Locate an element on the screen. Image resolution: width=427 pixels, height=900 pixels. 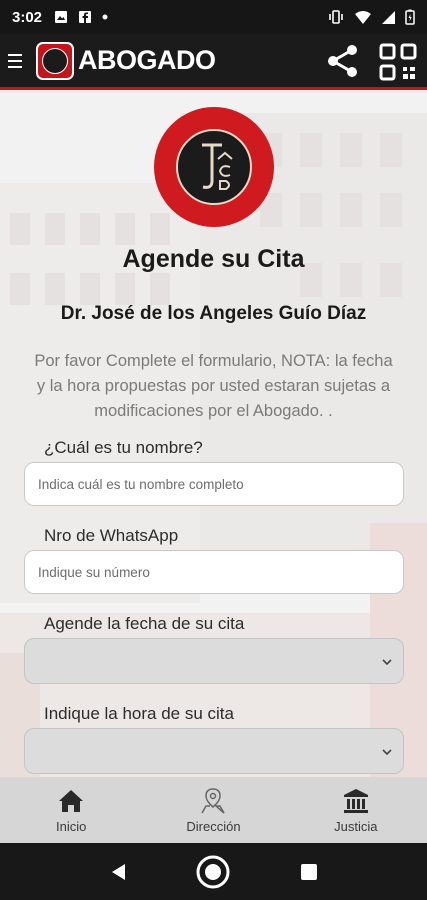
back-button is located at coordinates (118, 872).